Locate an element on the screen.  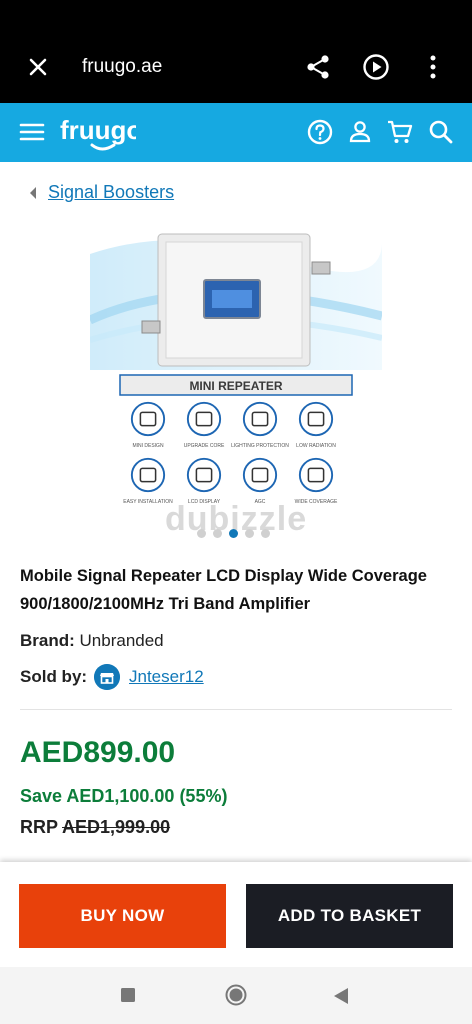
lcd-icon is located at coordinates (204, 475).